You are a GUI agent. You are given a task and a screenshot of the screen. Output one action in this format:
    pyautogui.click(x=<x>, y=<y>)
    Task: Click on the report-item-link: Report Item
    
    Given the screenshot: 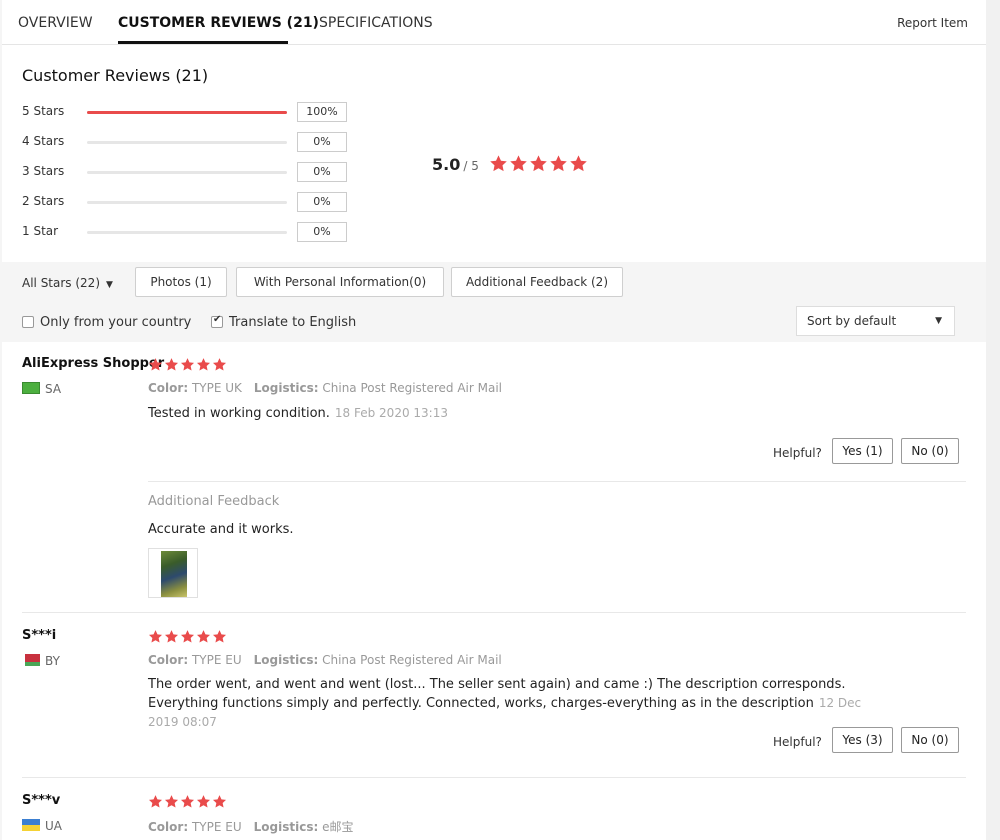 What is the action you would take?
    pyautogui.click(x=932, y=23)
    